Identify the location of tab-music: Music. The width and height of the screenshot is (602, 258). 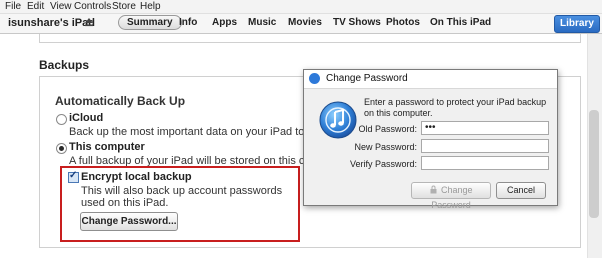
(262, 22).